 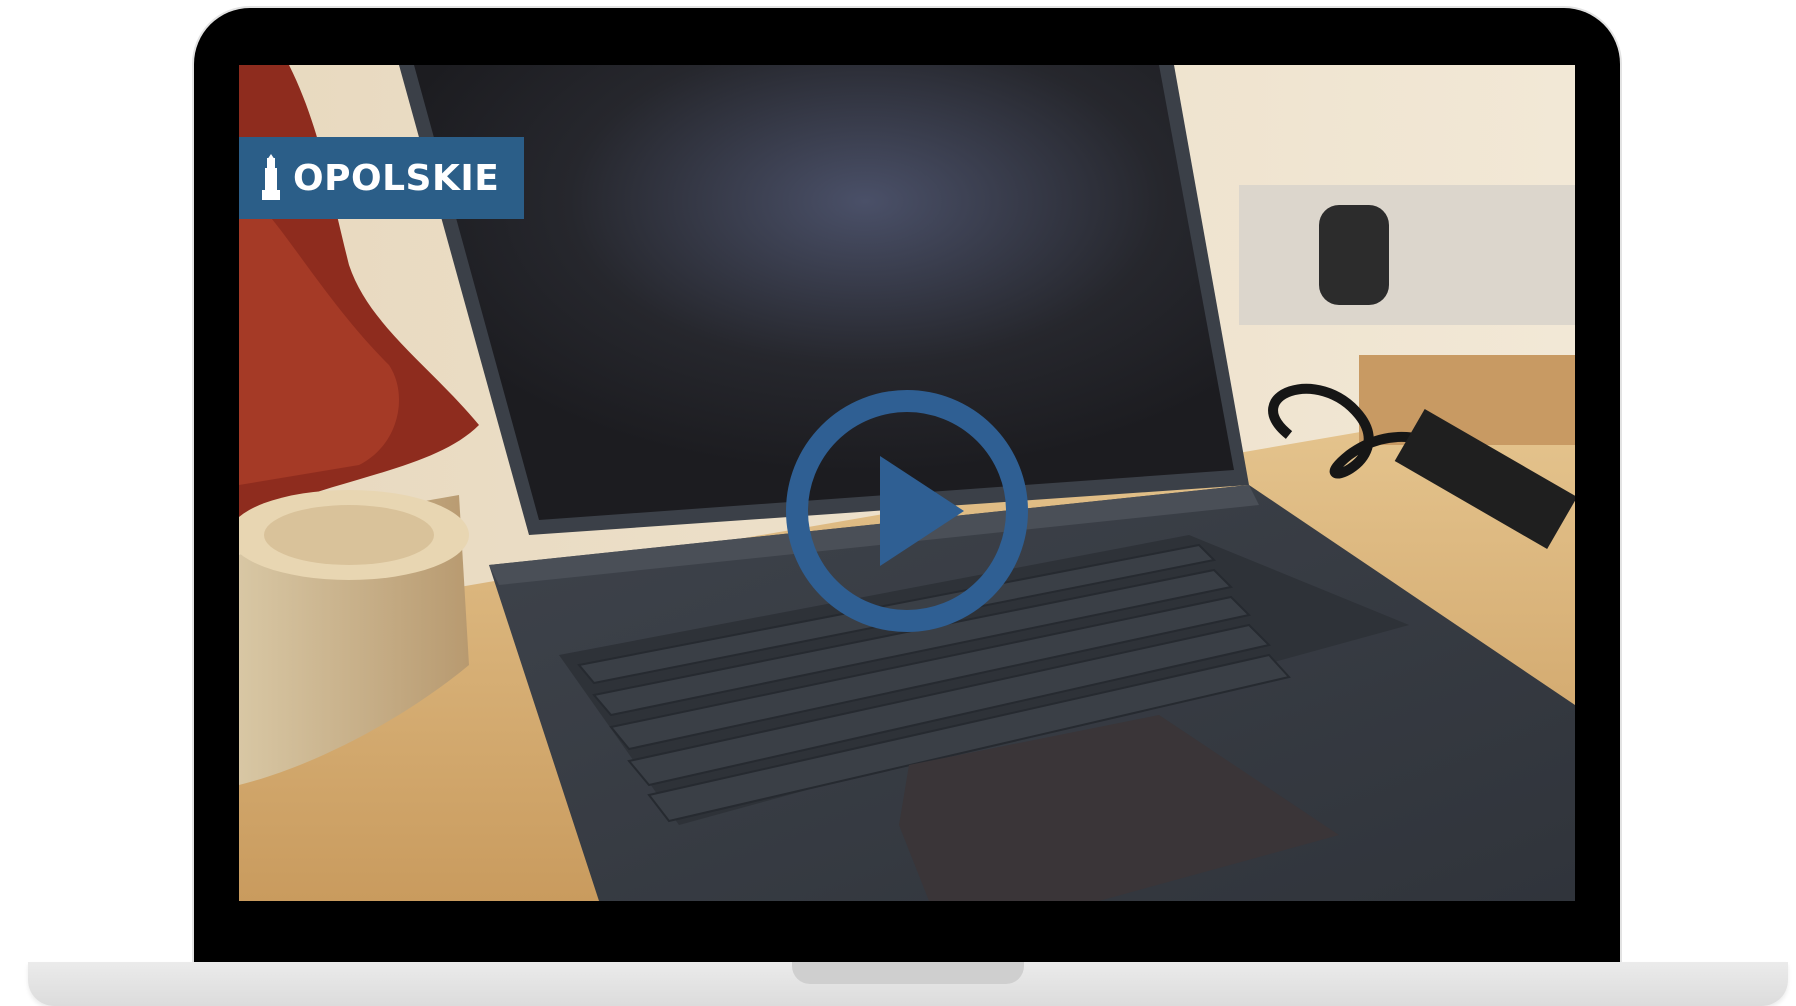 I want to click on channel-logo: OPOLSKIE, so click(x=381, y=178).